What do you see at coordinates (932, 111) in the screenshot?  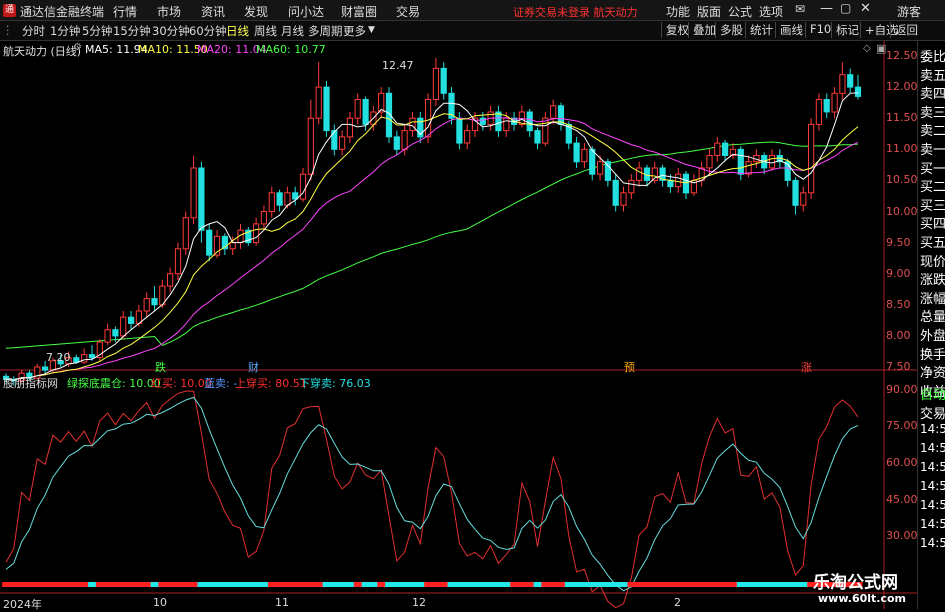 I see `side-panel-item: 卖三` at bounding box center [932, 111].